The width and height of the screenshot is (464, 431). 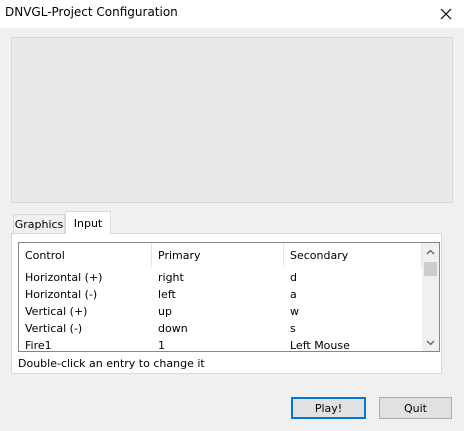 What do you see at coordinates (220, 328) in the screenshot?
I see `table-row: Vertical (-) down s` at bounding box center [220, 328].